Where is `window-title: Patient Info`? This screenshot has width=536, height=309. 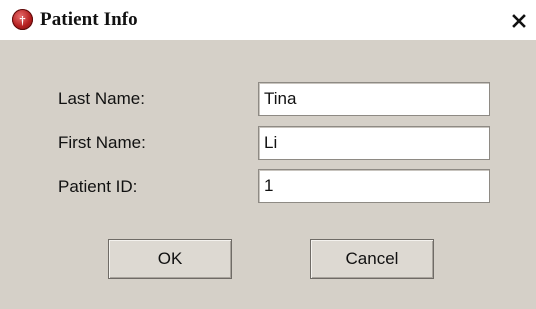
window-title: Patient Info is located at coordinates (89, 19).